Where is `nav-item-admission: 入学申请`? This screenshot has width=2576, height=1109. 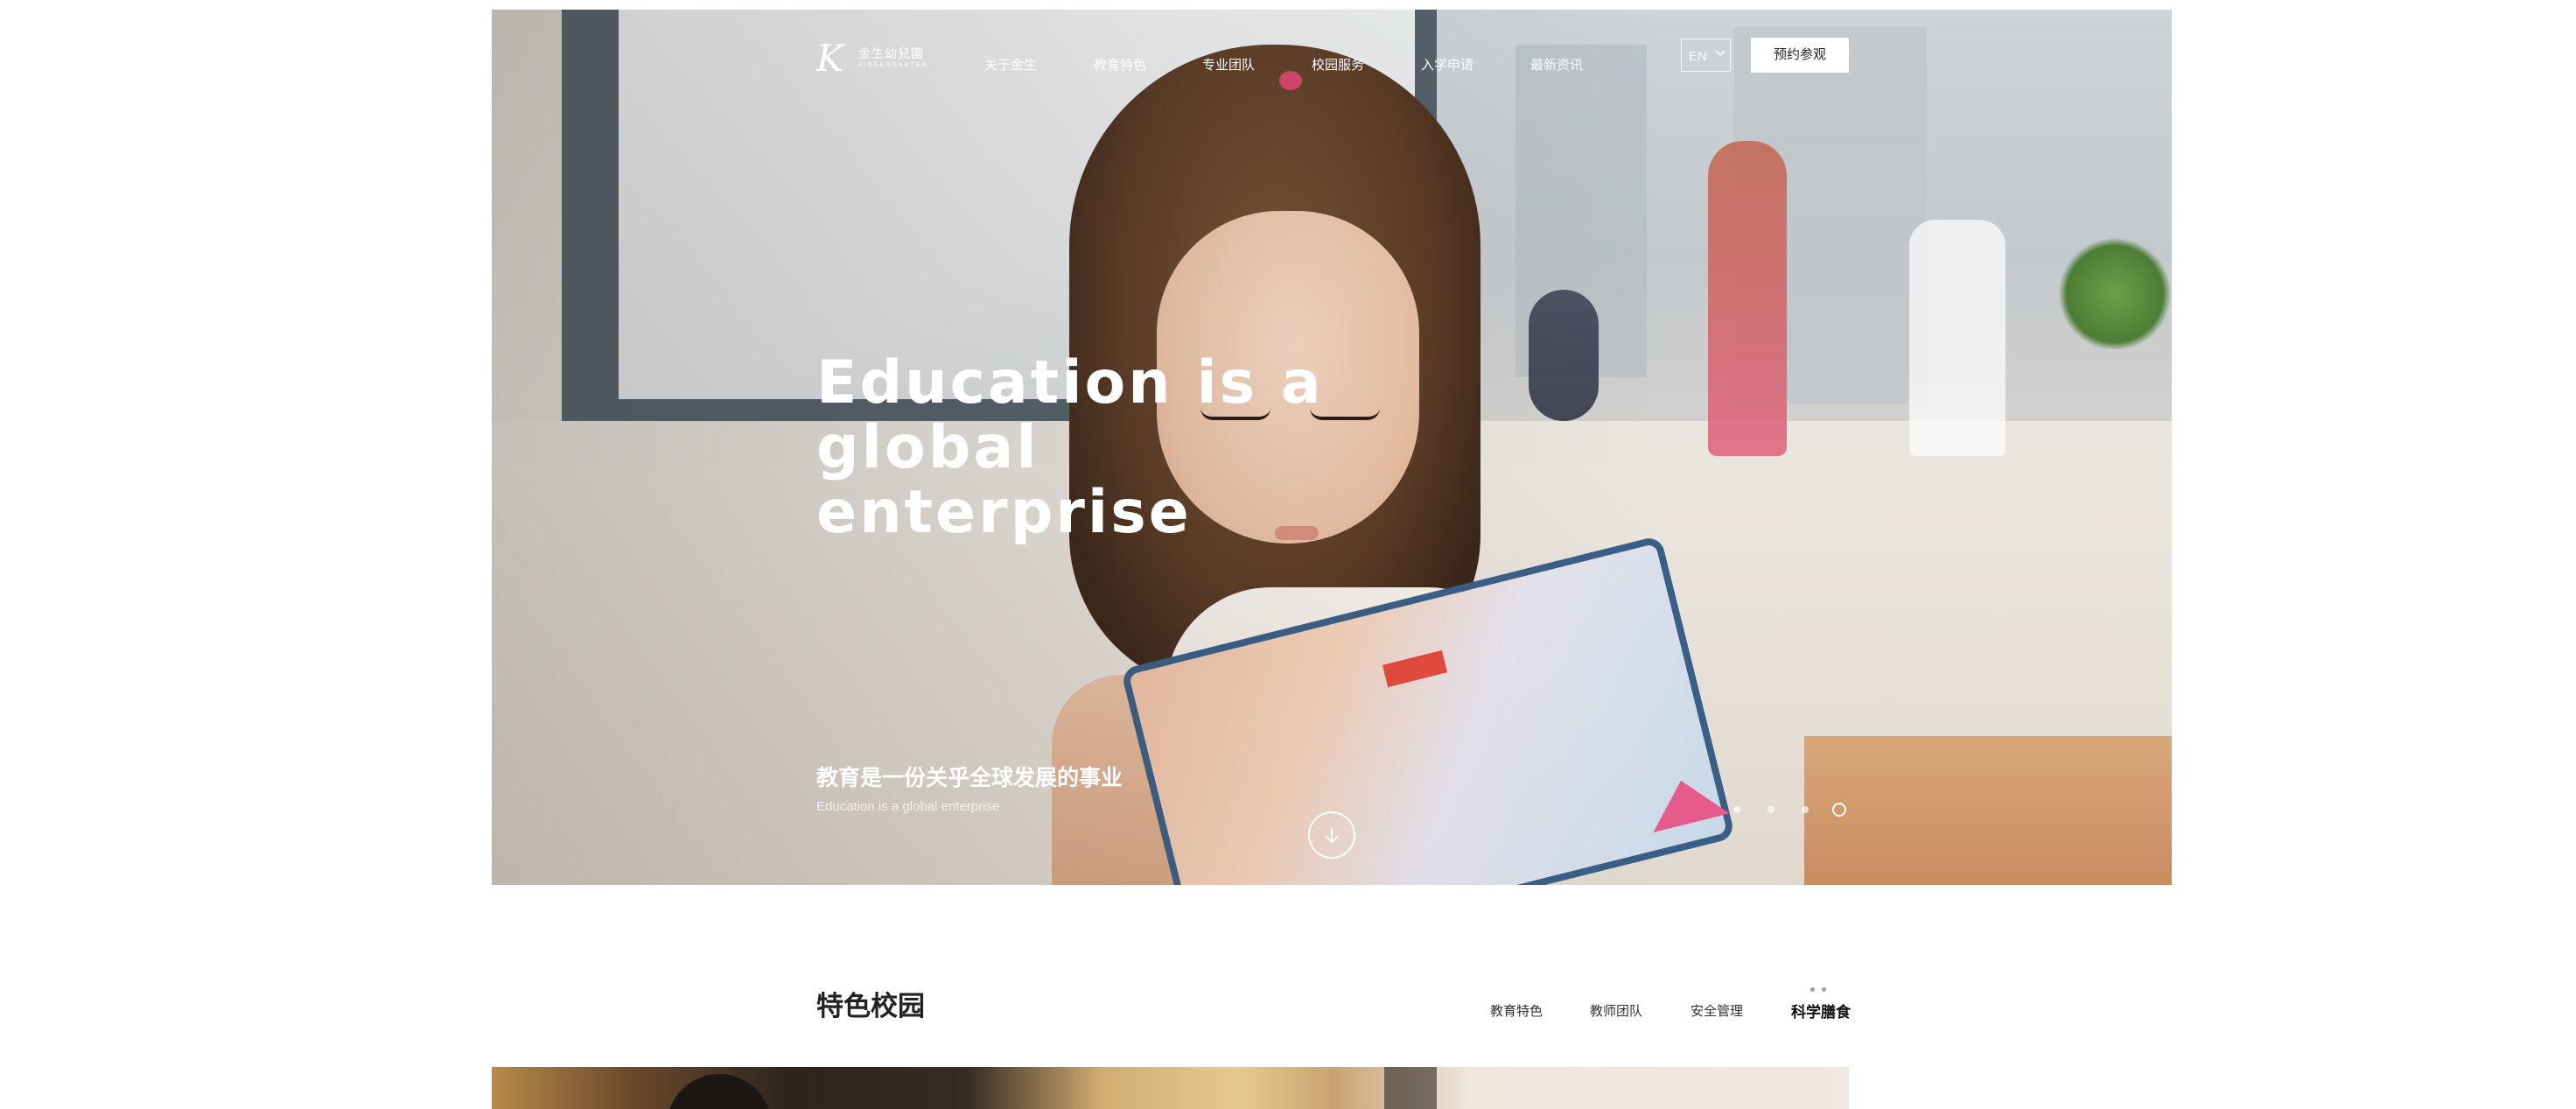 nav-item-admission: 入学申请 is located at coordinates (1447, 64).